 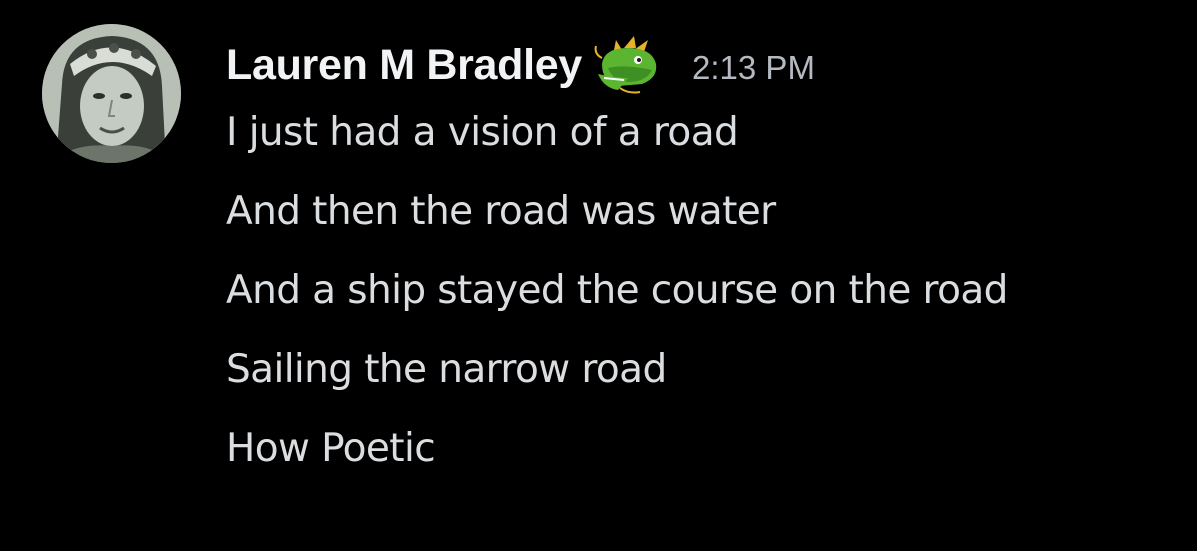 What do you see at coordinates (501, 211) in the screenshot?
I see `message-line: And then the road was water` at bounding box center [501, 211].